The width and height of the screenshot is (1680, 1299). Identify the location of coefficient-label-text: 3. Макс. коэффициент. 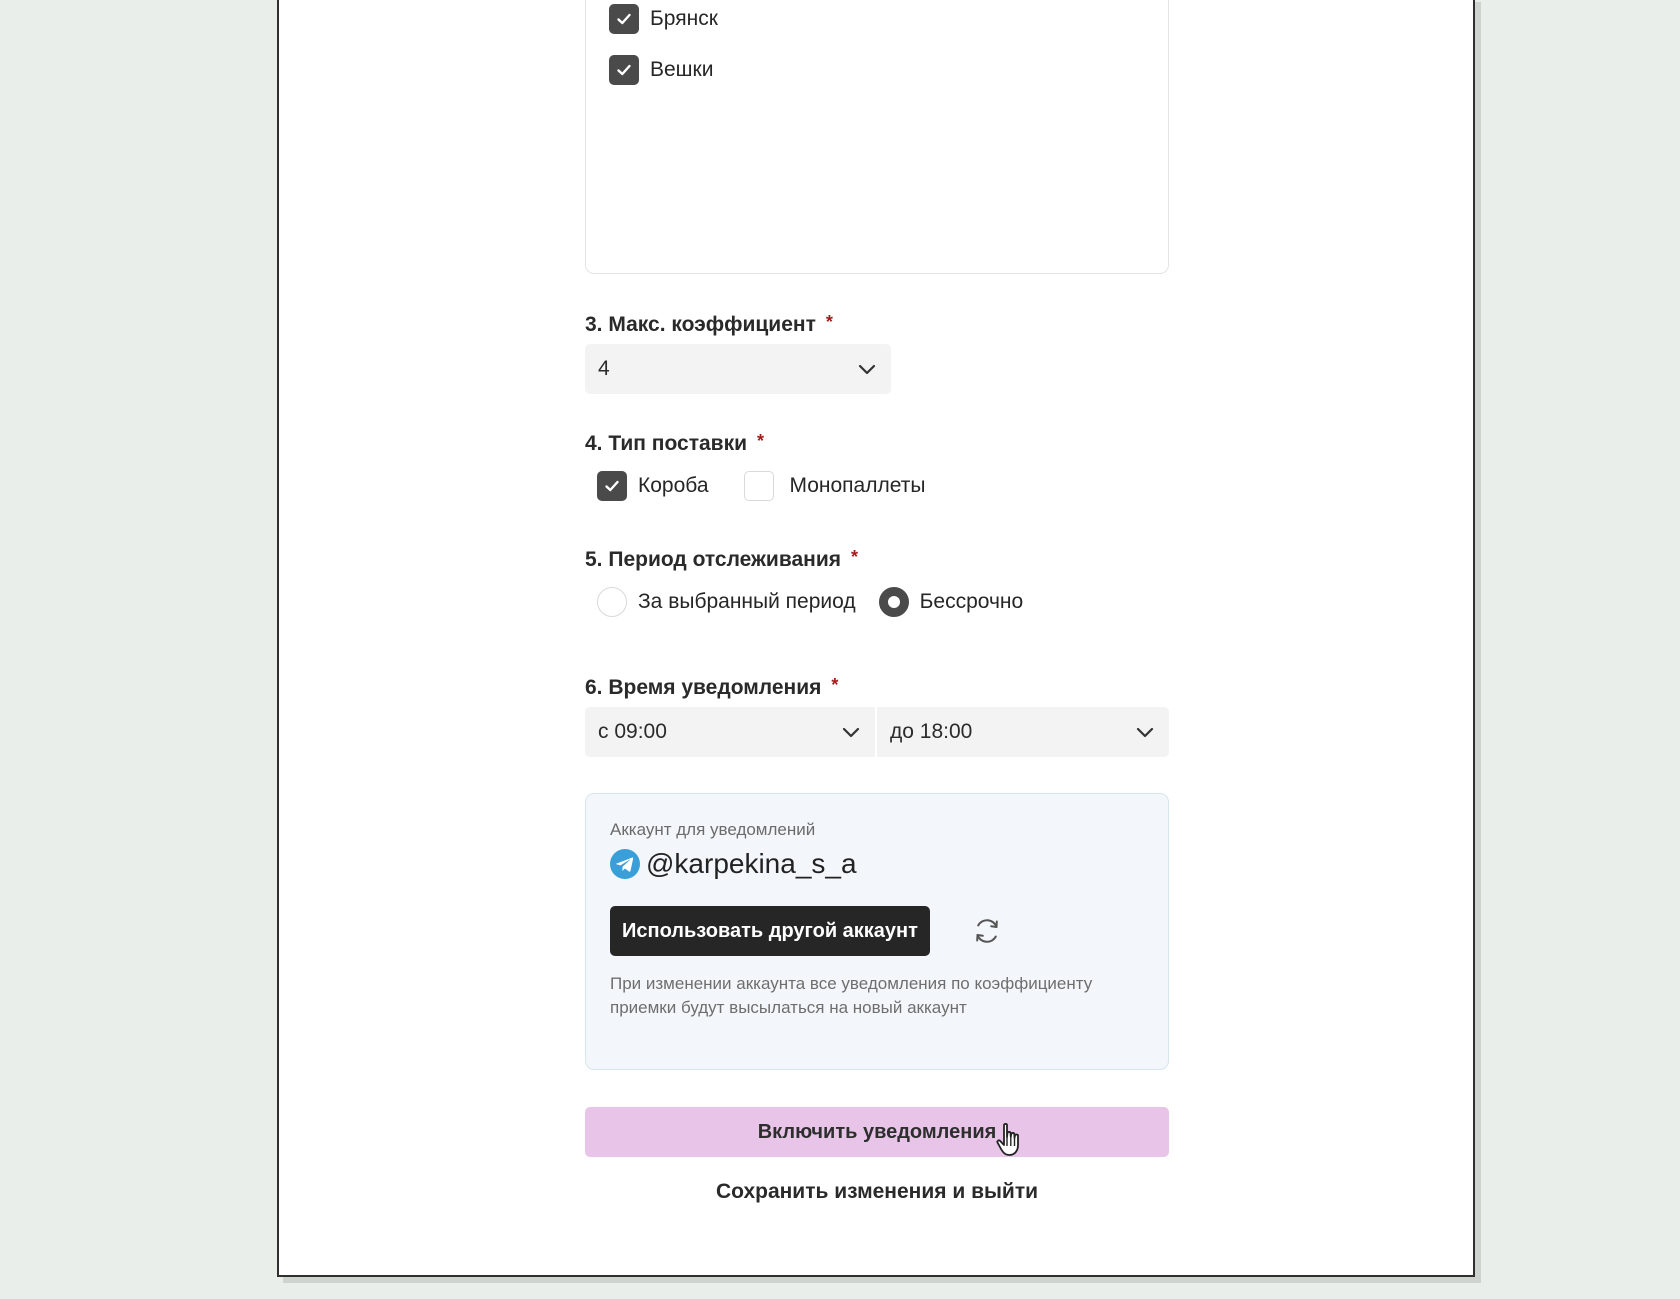
(700, 324).